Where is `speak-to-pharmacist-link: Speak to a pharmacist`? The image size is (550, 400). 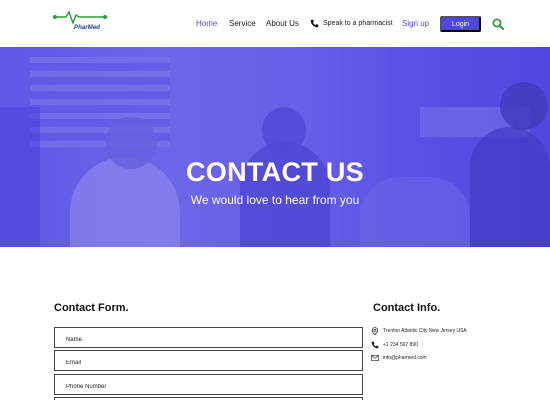
speak-to-pharmacist-link: Speak to a pharmacist is located at coordinates (351, 23).